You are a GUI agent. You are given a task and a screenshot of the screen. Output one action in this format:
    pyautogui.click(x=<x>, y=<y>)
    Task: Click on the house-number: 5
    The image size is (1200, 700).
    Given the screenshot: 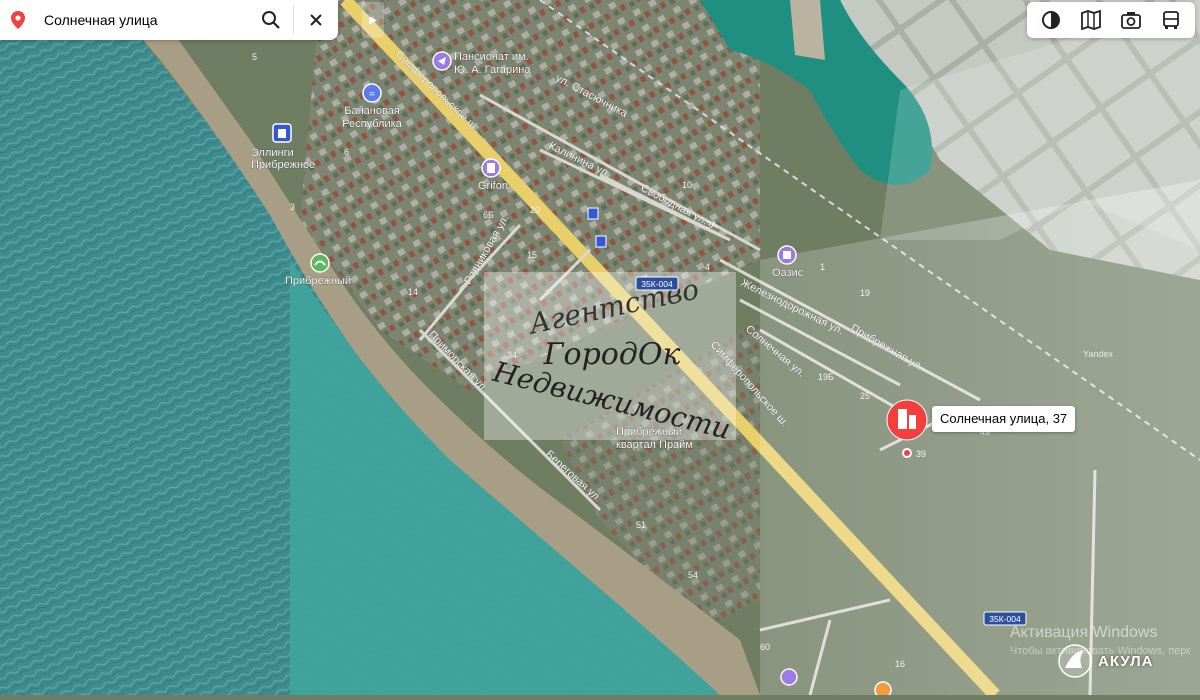 What is the action you would take?
    pyautogui.click(x=254, y=57)
    